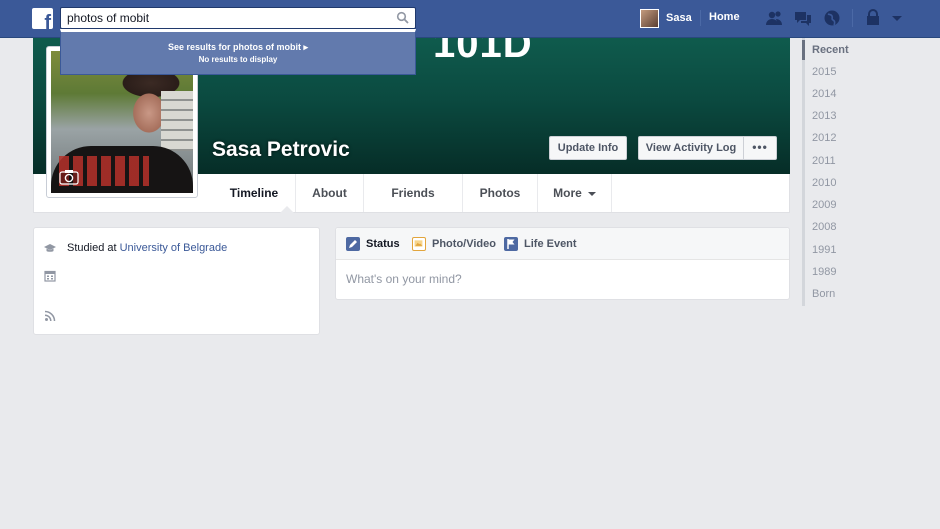  What do you see at coordinates (176, 281) in the screenshot?
I see `intro-card: Studied at University of Belgrade` at bounding box center [176, 281].